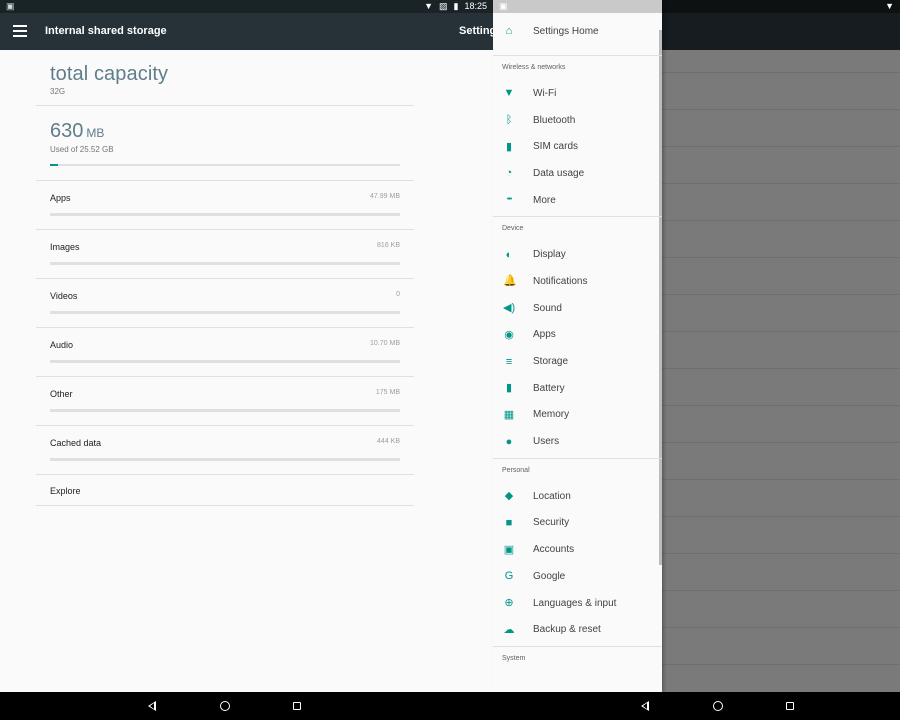 This screenshot has height=720, width=900. What do you see at coordinates (509, 414) in the screenshot?
I see `memory-icon: ▦` at bounding box center [509, 414].